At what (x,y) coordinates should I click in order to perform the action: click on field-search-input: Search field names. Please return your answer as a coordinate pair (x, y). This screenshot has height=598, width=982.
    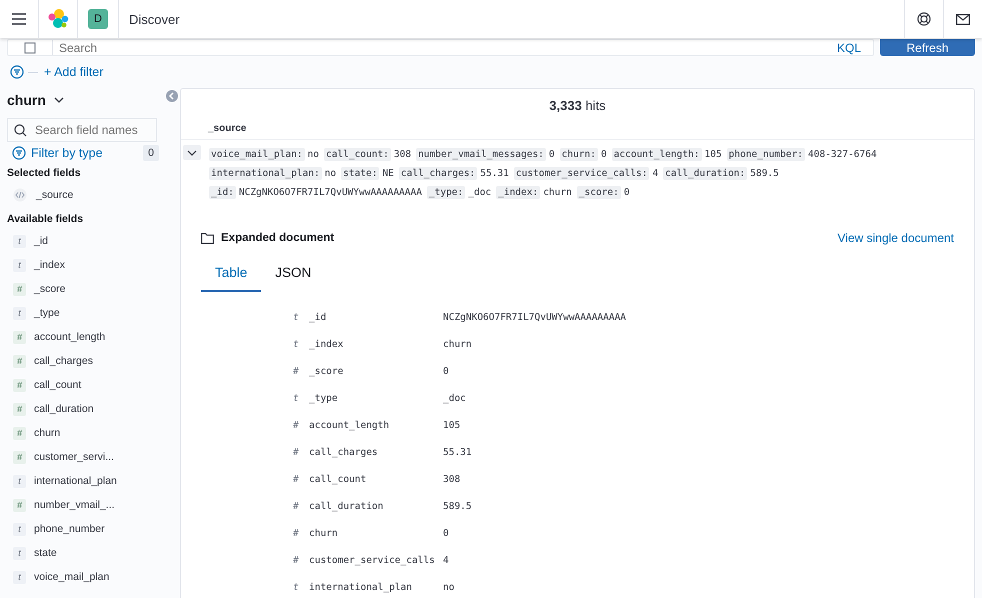
    Looking at the image, I should click on (94, 130).